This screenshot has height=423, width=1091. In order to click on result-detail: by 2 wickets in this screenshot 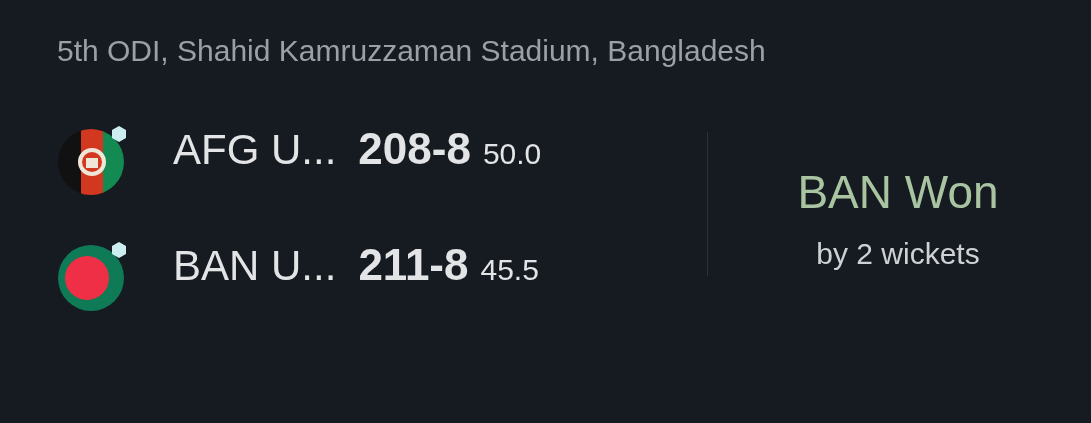, I will do `click(898, 254)`.